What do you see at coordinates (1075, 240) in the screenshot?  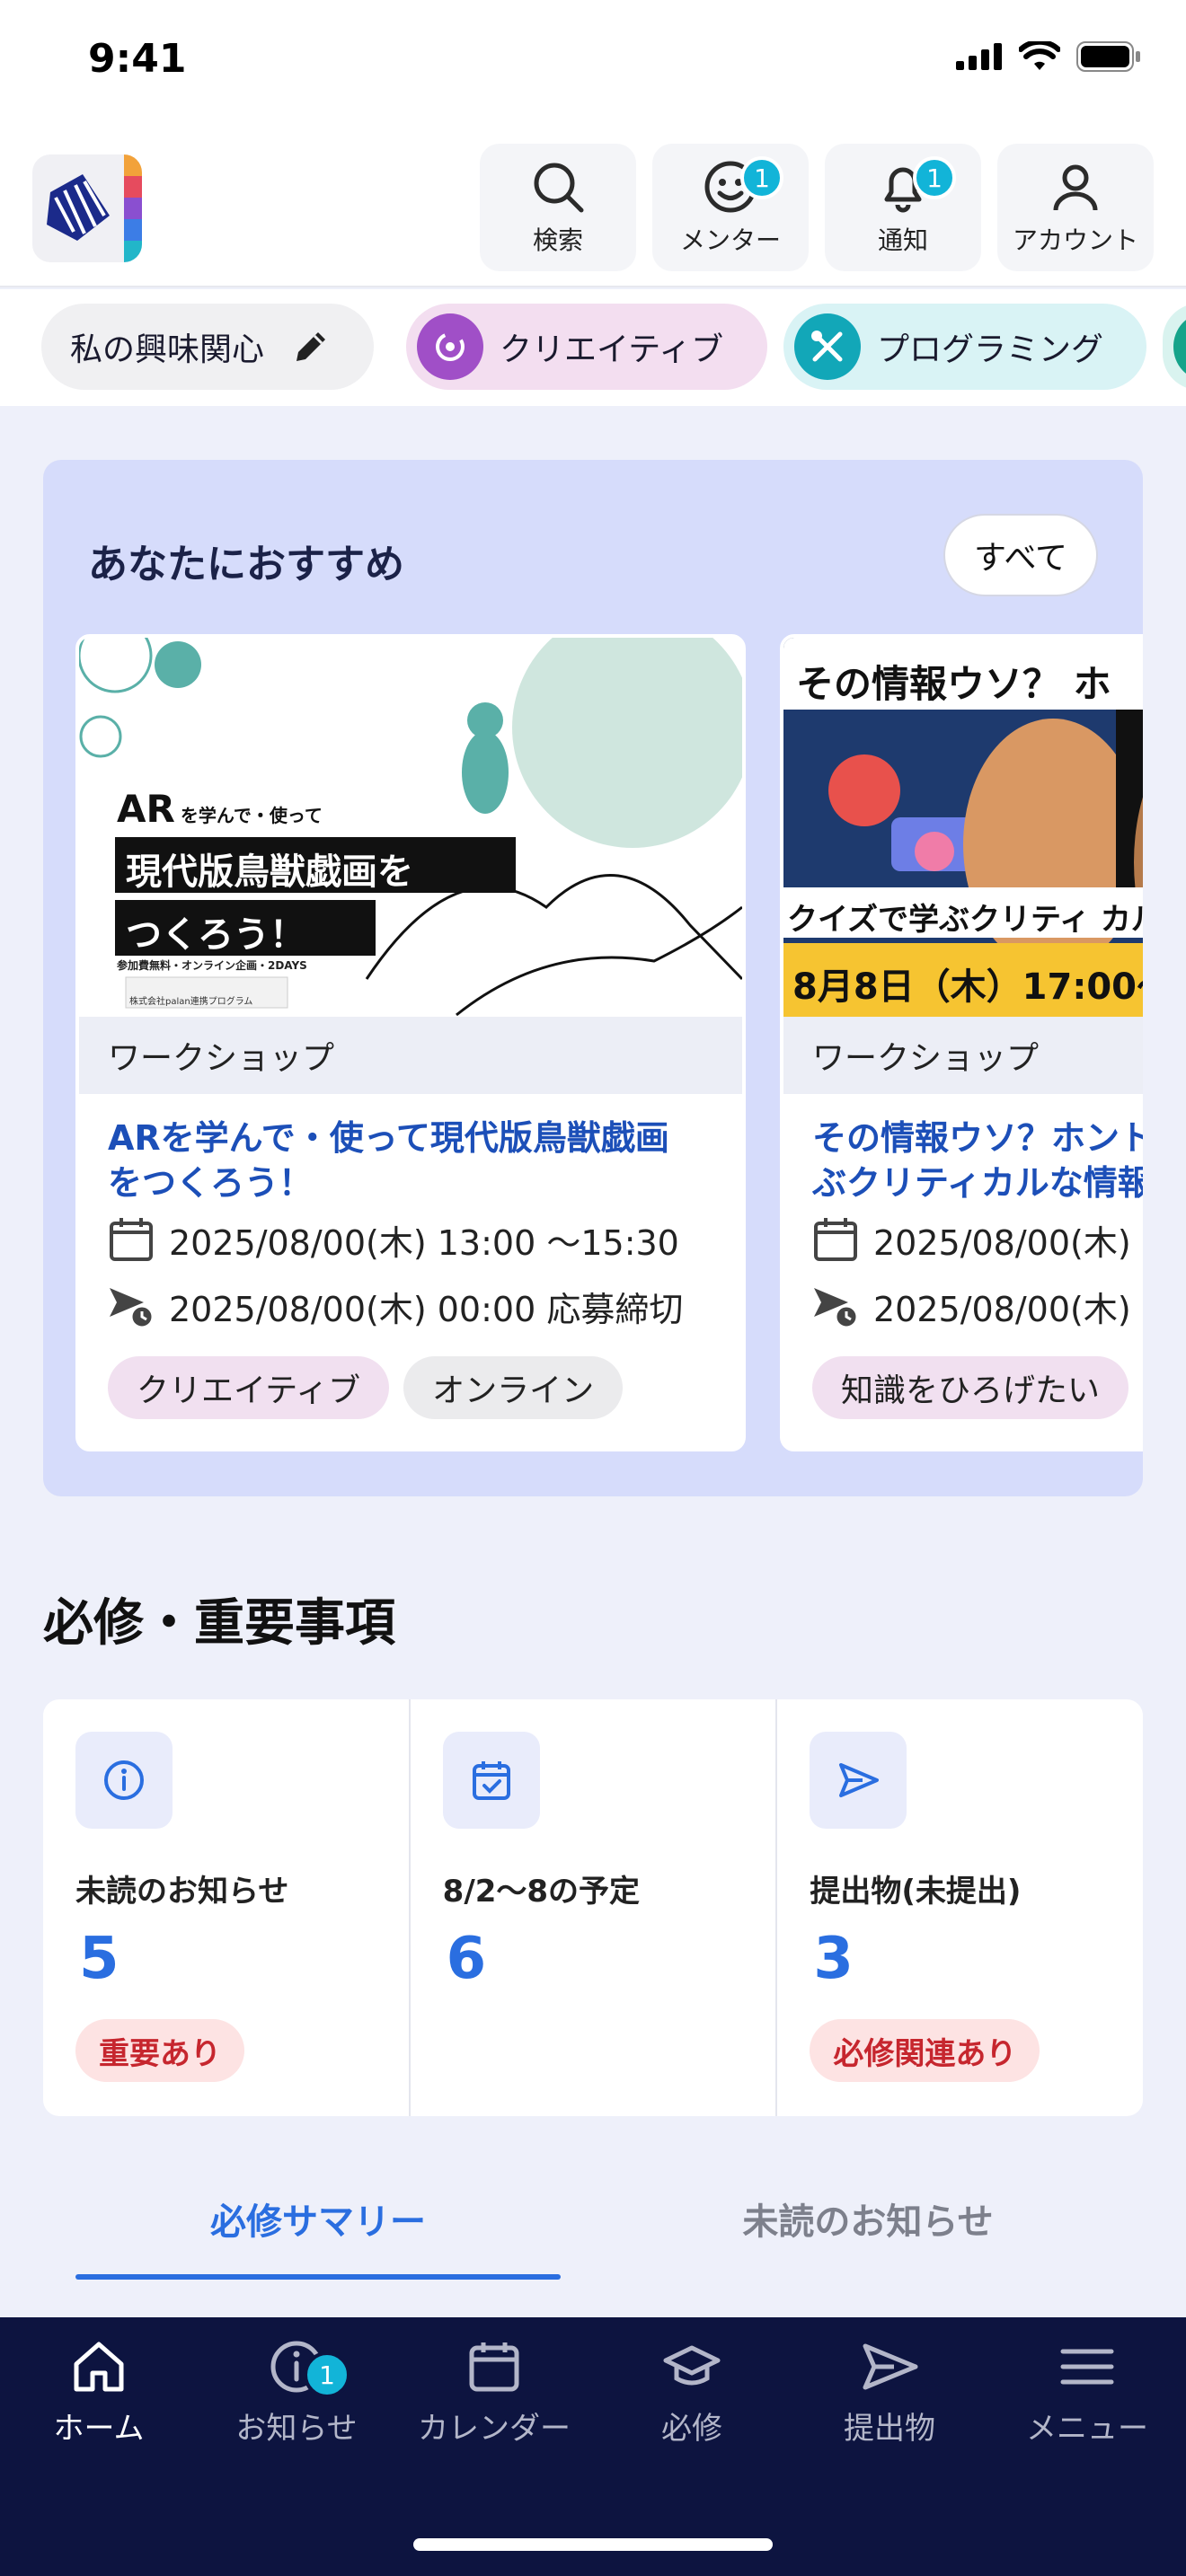 I see `header-account-label: アカウント` at bounding box center [1075, 240].